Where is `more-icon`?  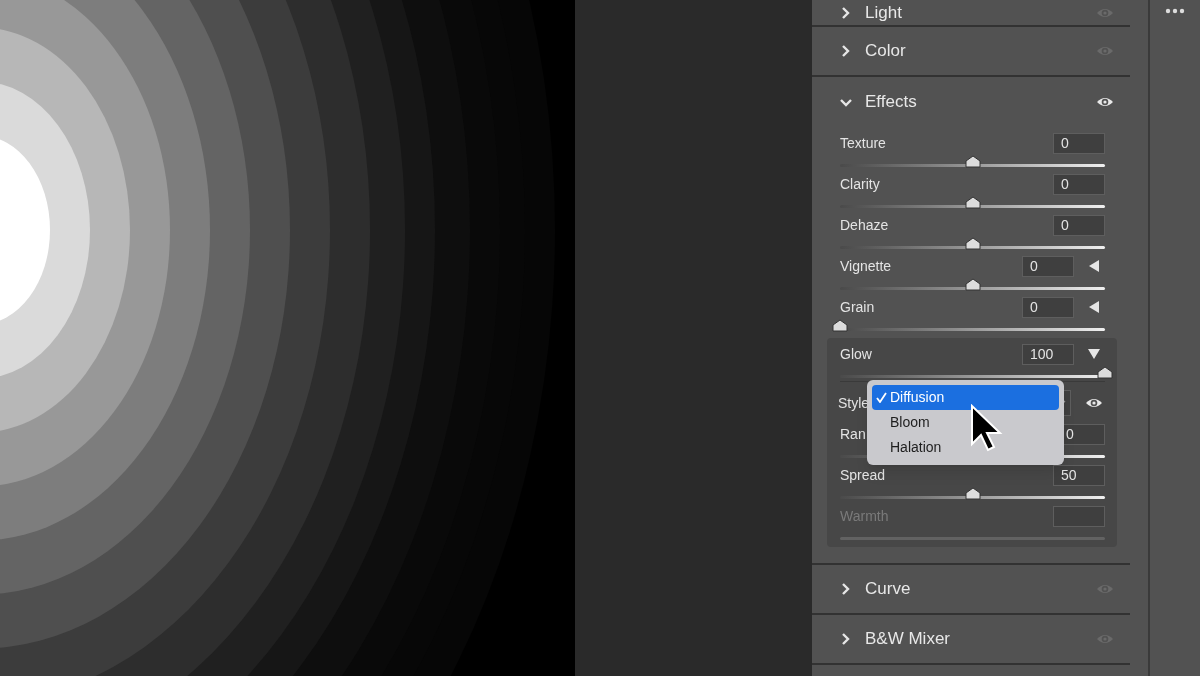 more-icon is located at coordinates (1175, 11).